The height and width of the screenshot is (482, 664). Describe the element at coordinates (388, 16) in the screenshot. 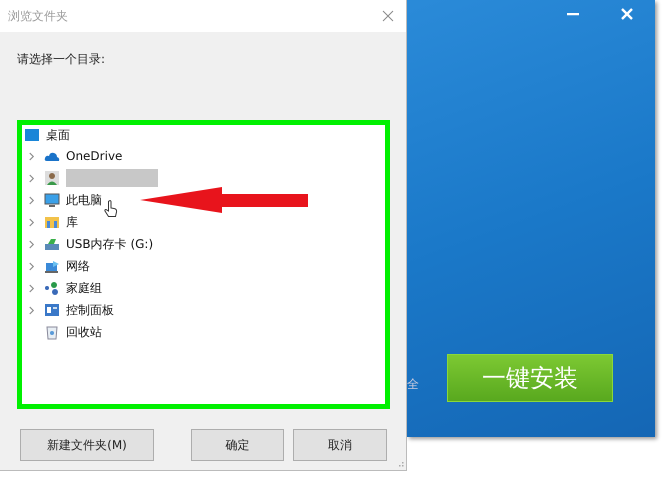

I see `close-icon` at that location.